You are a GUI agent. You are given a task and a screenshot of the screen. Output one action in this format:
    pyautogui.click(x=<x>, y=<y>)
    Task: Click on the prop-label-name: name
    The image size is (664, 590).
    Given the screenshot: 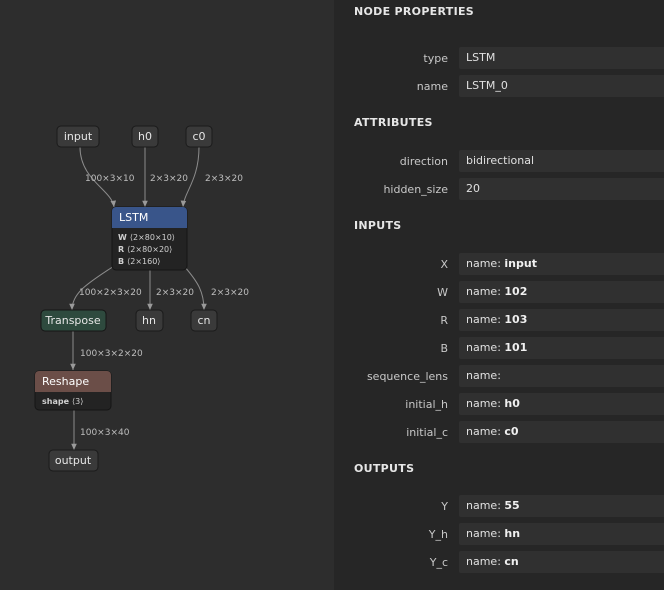 What is the action you would take?
    pyautogui.click(x=432, y=86)
    